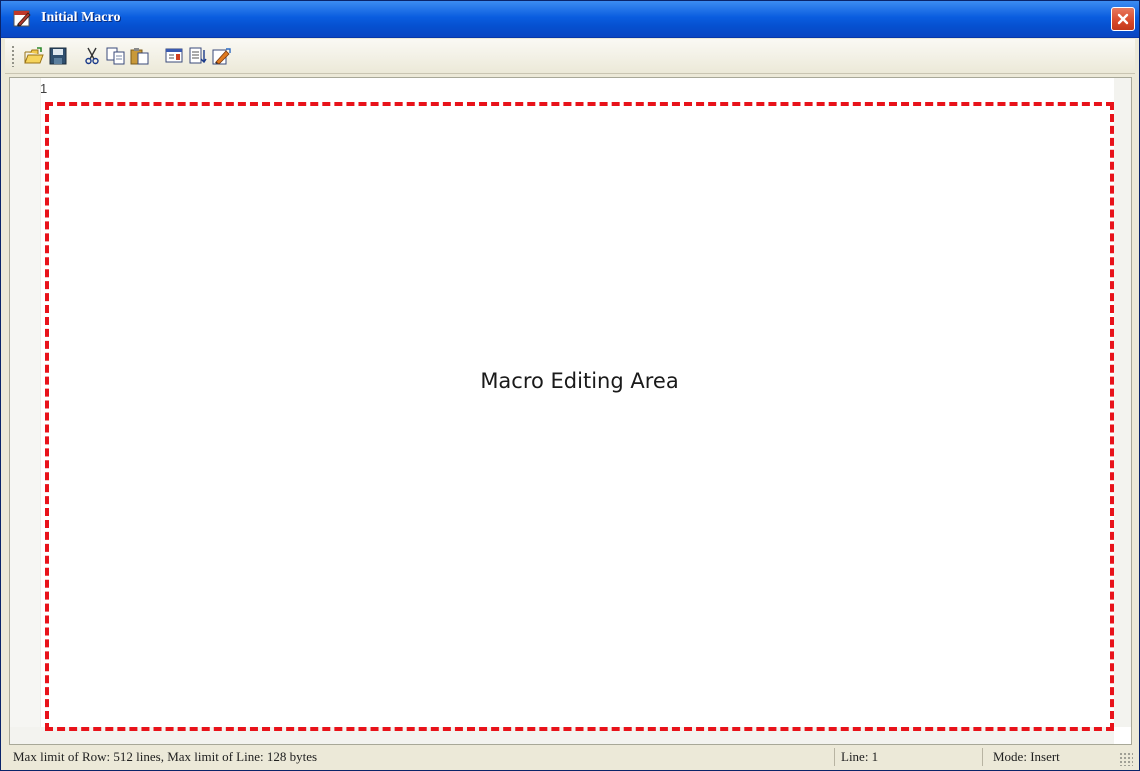  What do you see at coordinates (81, 17) in the screenshot?
I see `window-title: Initial Macro` at bounding box center [81, 17].